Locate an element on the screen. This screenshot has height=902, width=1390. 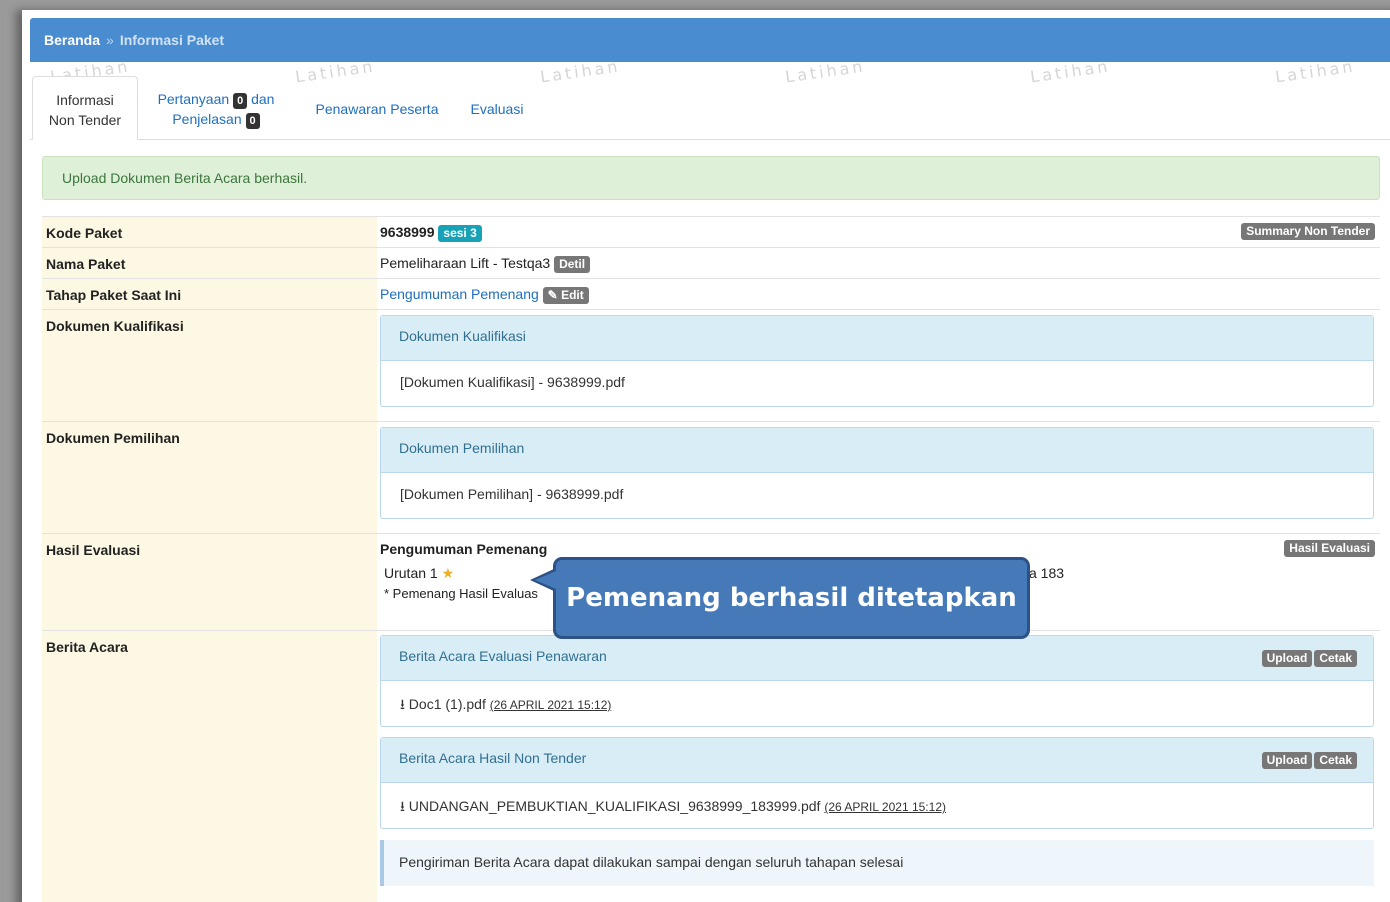
breadcrumb: Beranda » Informasi Paket is located at coordinates (710, 40).